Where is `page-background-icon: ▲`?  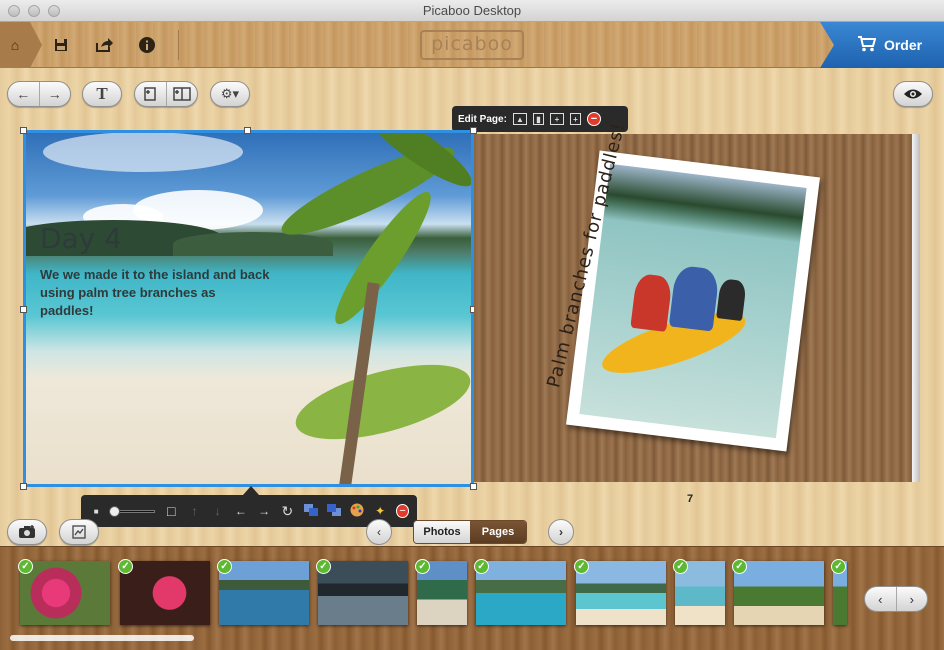 page-background-icon: ▲ is located at coordinates (519, 119).